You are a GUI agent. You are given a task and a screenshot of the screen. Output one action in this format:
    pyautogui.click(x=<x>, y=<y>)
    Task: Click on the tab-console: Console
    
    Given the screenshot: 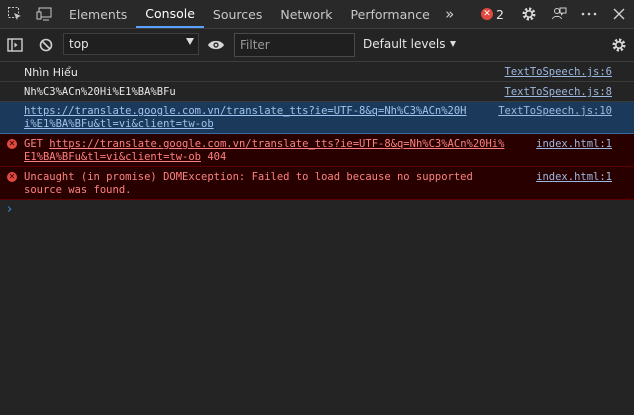 What is the action you would take?
    pyautogui.click(x=170, y=14)
    